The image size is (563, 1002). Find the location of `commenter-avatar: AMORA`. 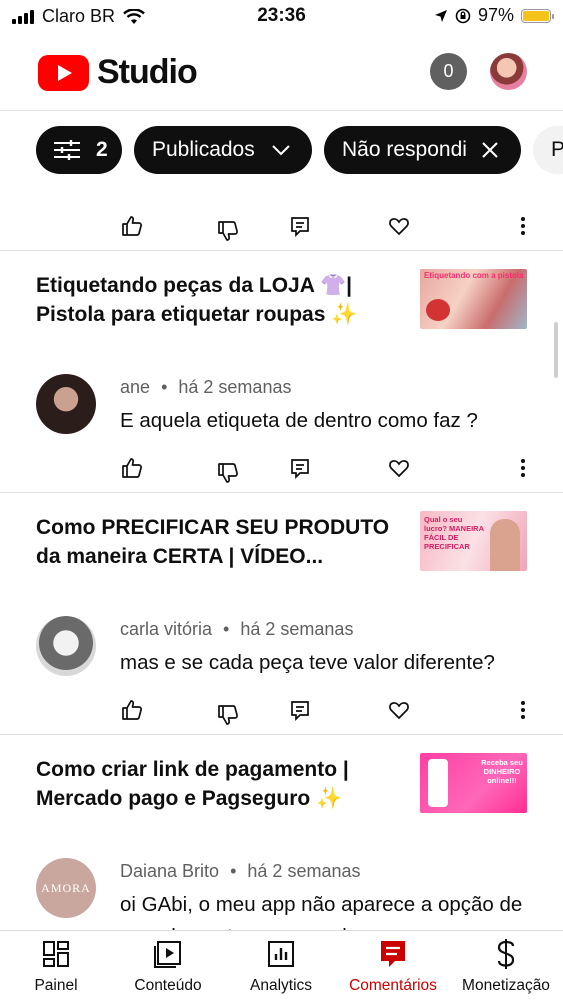

commenter-avatar: AMORA is located at coordinates (66, 888).